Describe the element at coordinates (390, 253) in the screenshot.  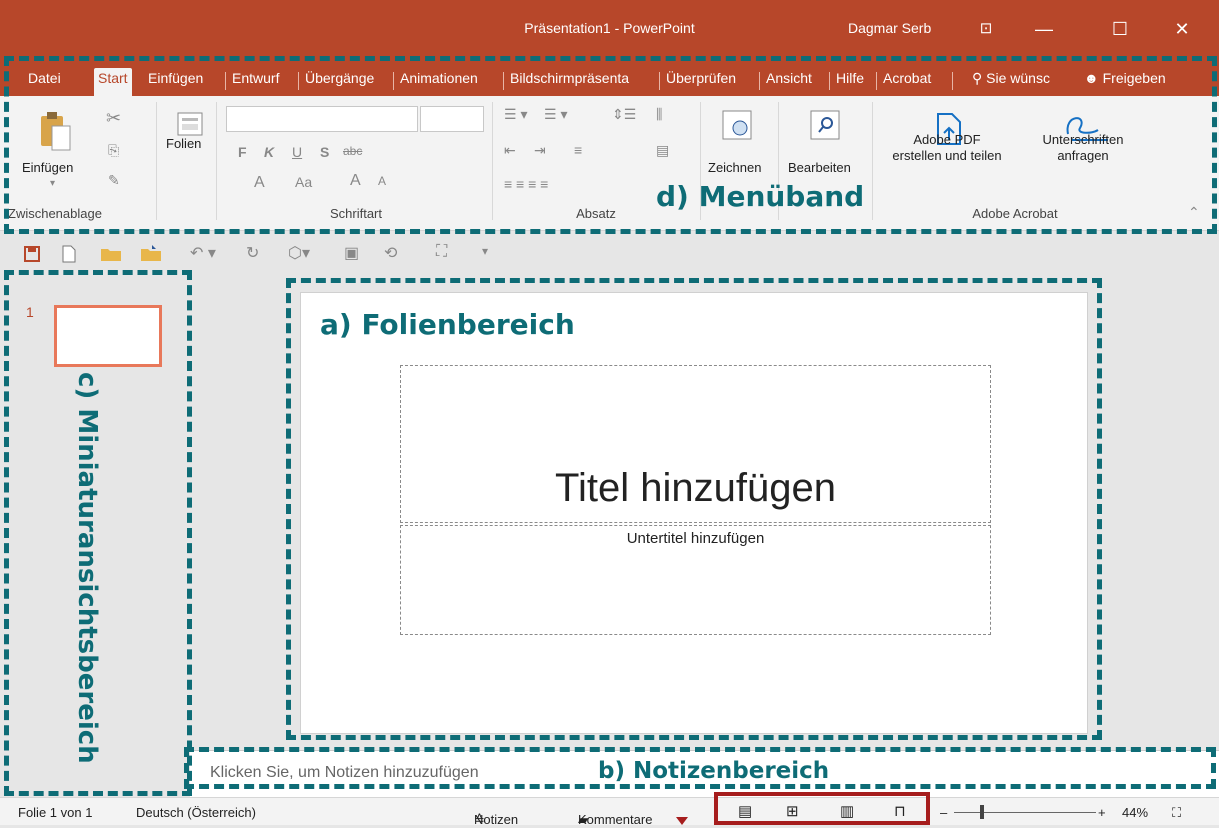
I see `arrange-icon: ⟲` at that location.